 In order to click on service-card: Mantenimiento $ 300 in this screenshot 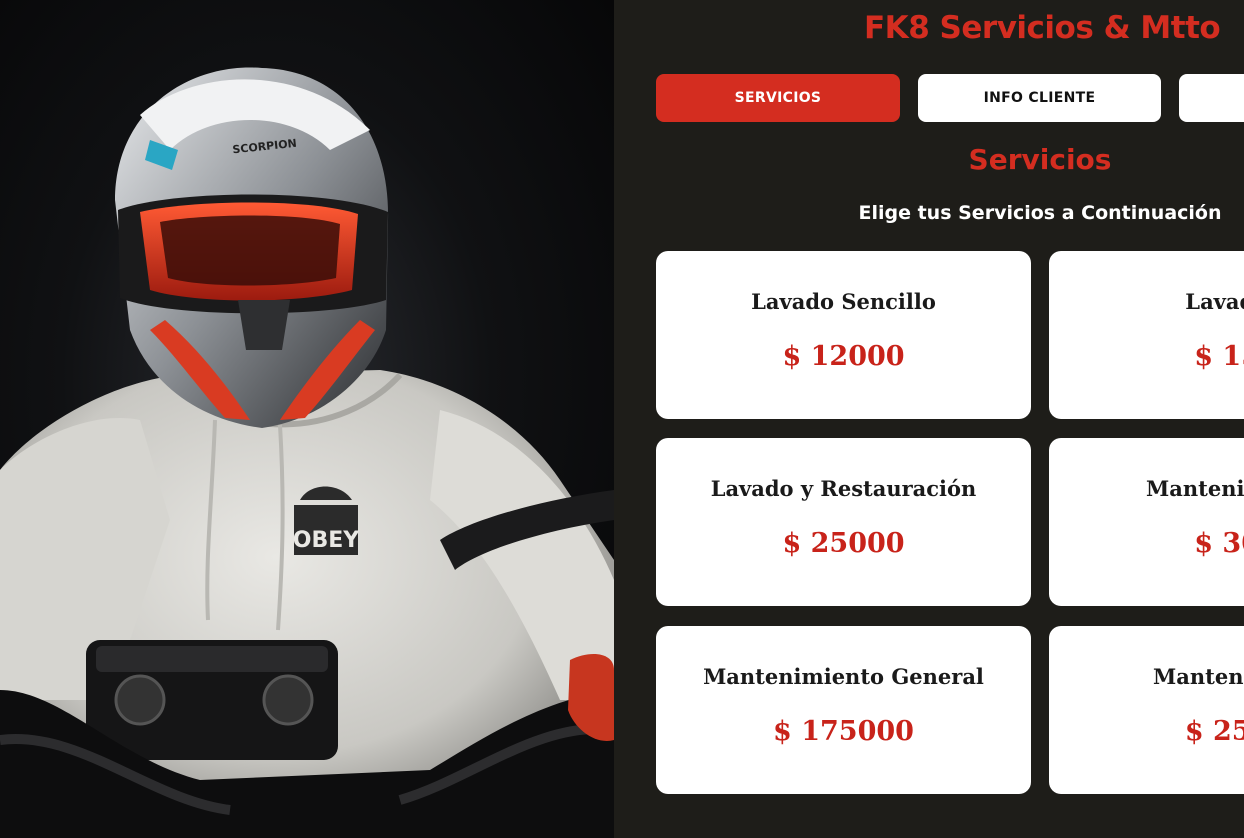, I will do `click(1146, 522)`.